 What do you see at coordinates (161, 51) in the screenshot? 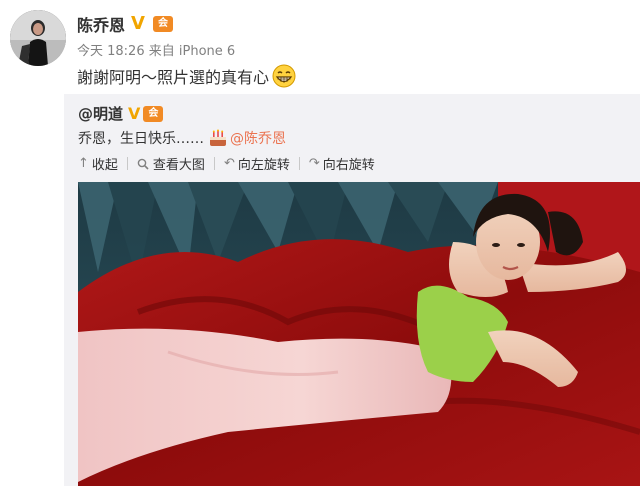
I see `source-prefix: 来自` at bounding box center [161, 51].